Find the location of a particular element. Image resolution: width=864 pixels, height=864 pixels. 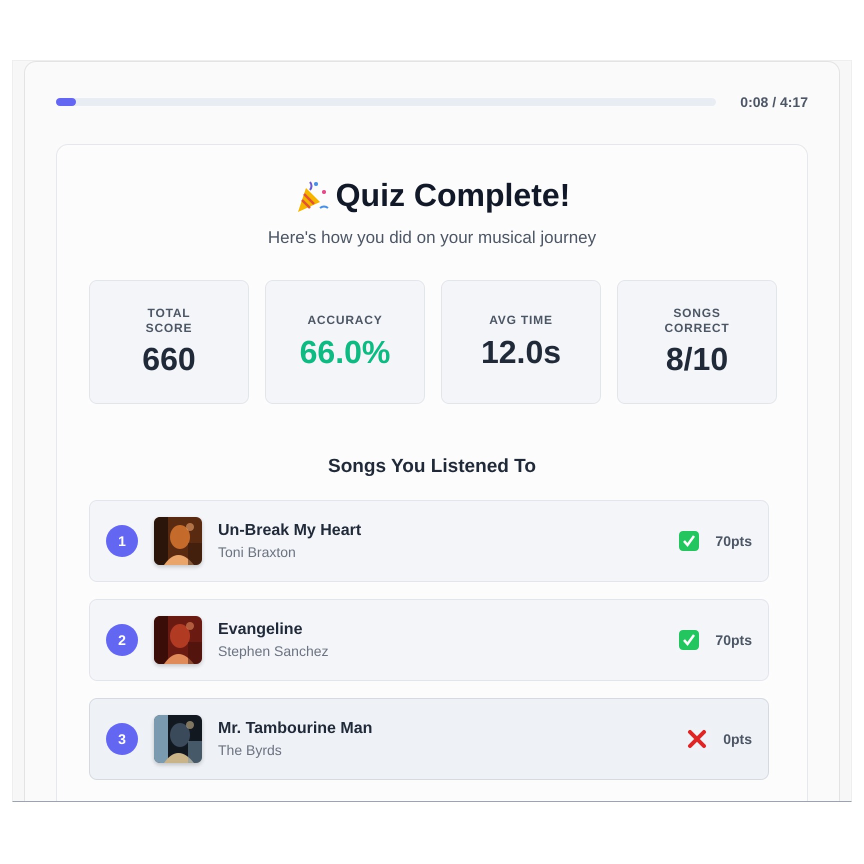

song-row: 1 Un-Break My Heart Toni Braxton 70pts is located at coordinates (429, 541).